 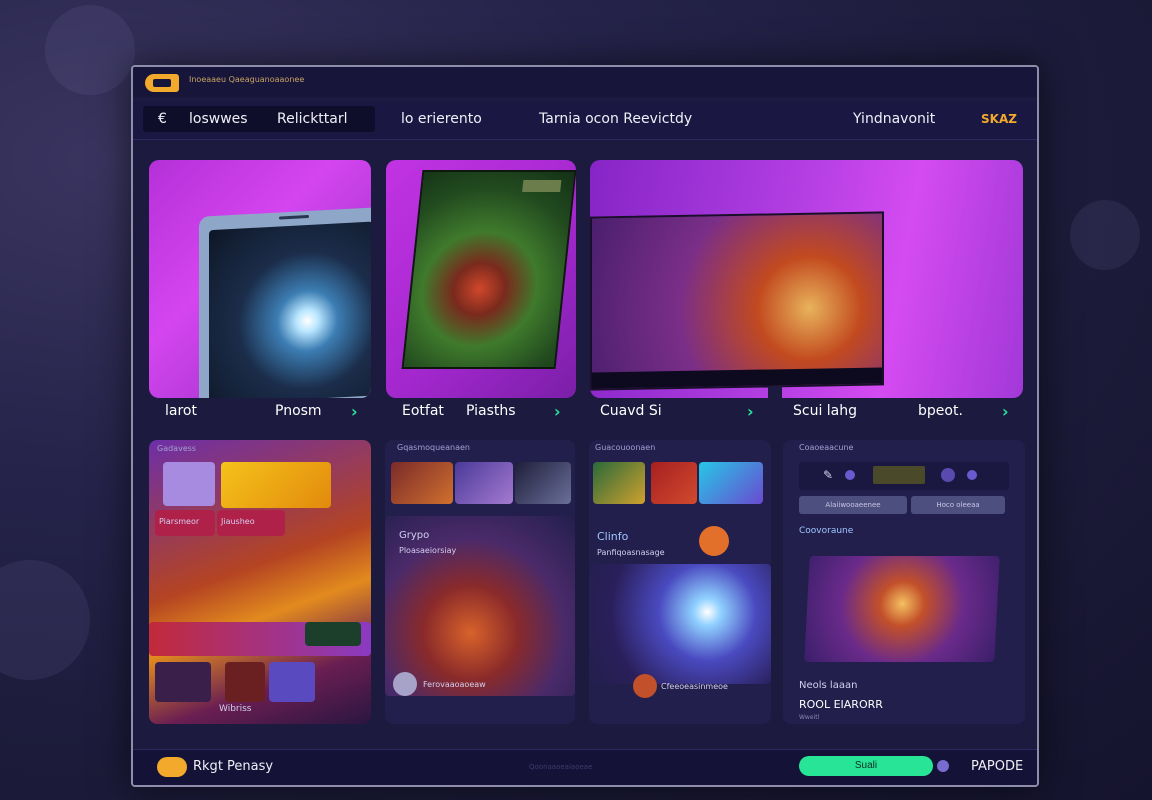 What do you see at coordinates (298, 411) in the screenshot?
I see `card-1-right-label: Pnosm` at bounding box center [298, 411].